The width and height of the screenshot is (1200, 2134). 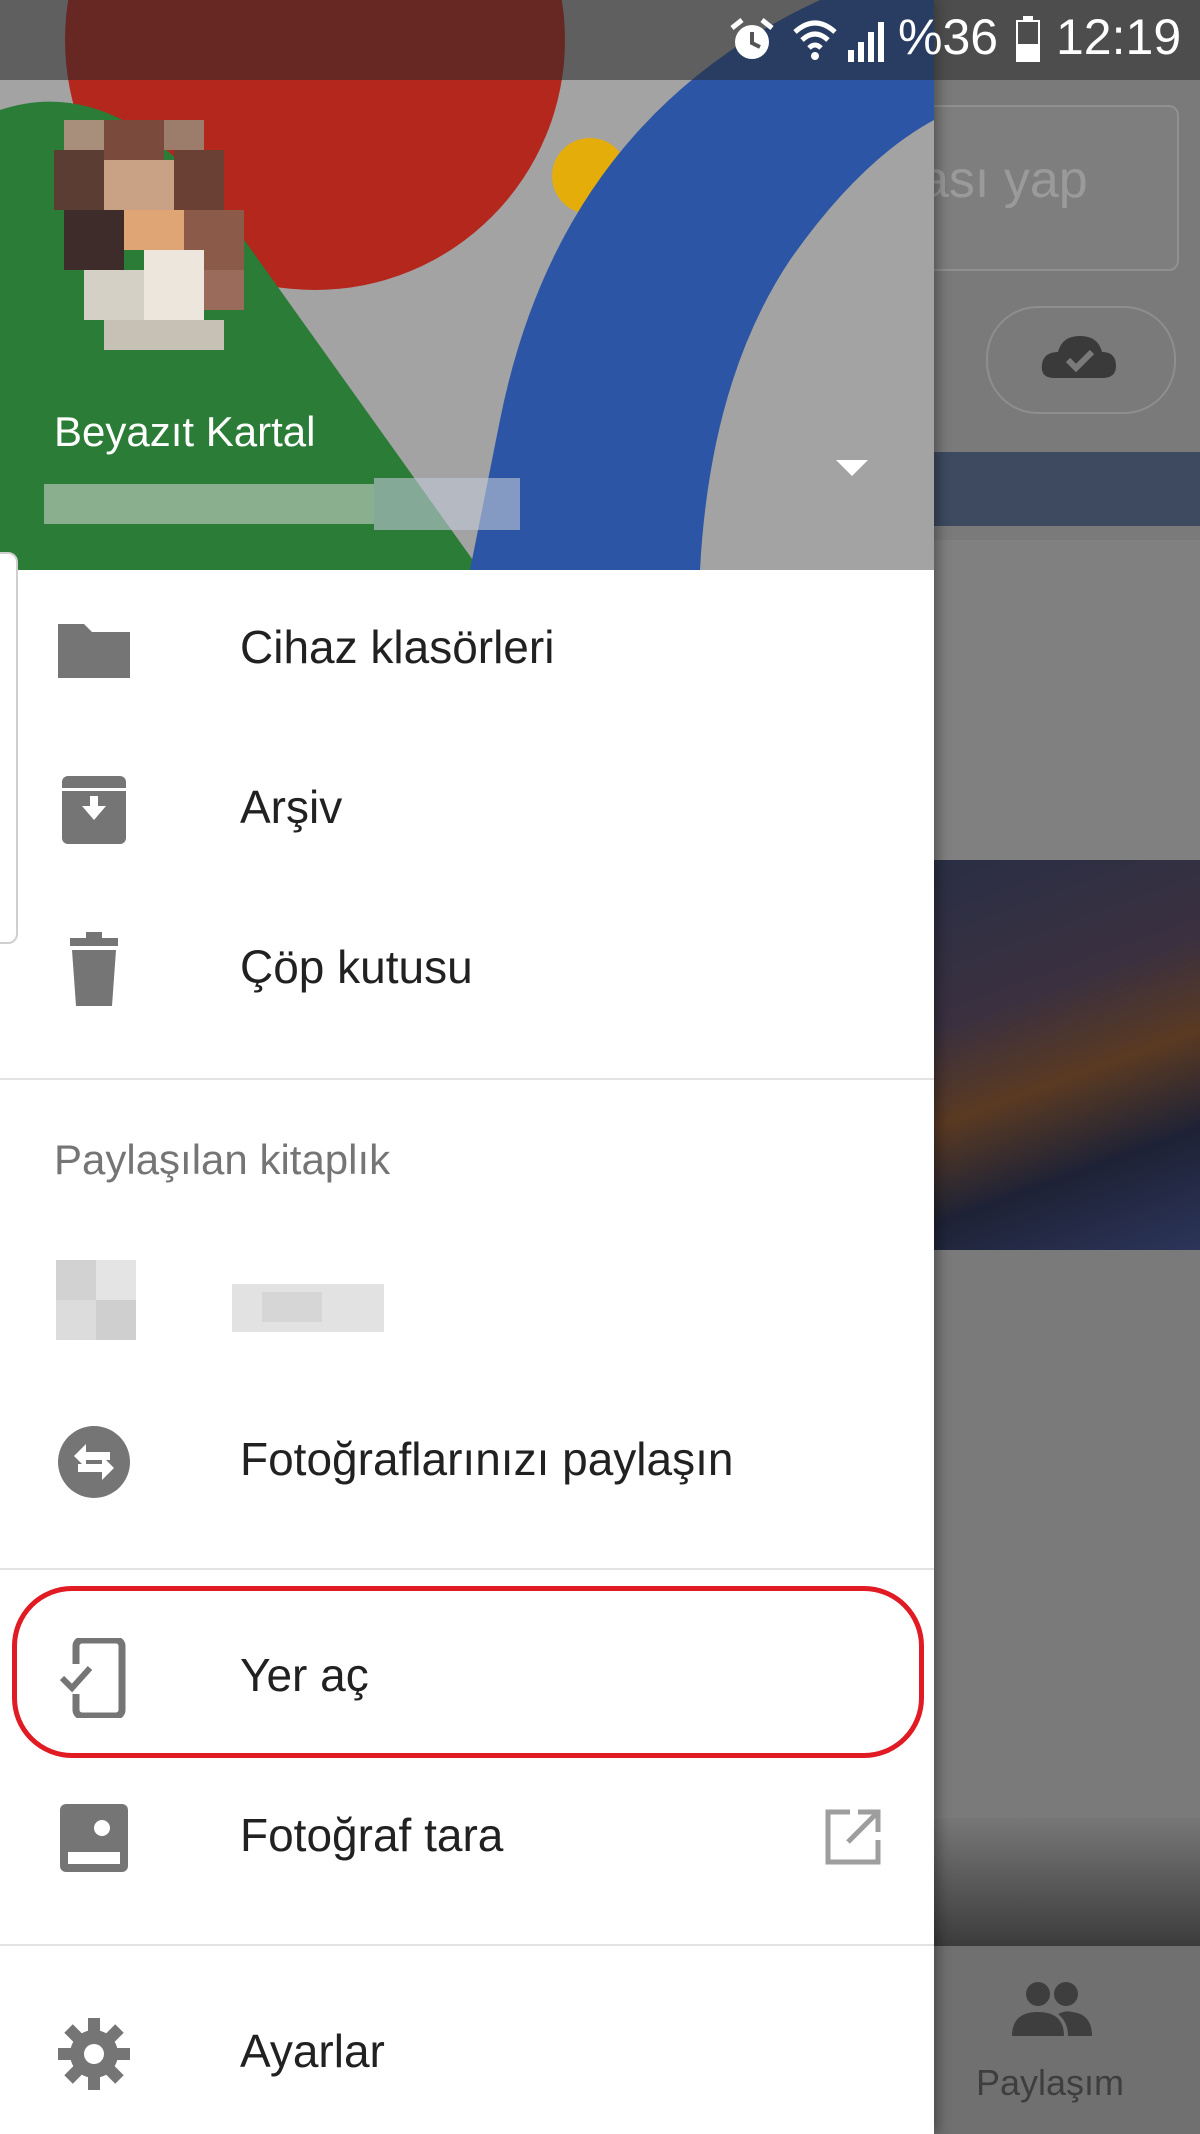 I want to click on drawer-item-label: Fotoğraf tara, so click(x=372, y=1835).